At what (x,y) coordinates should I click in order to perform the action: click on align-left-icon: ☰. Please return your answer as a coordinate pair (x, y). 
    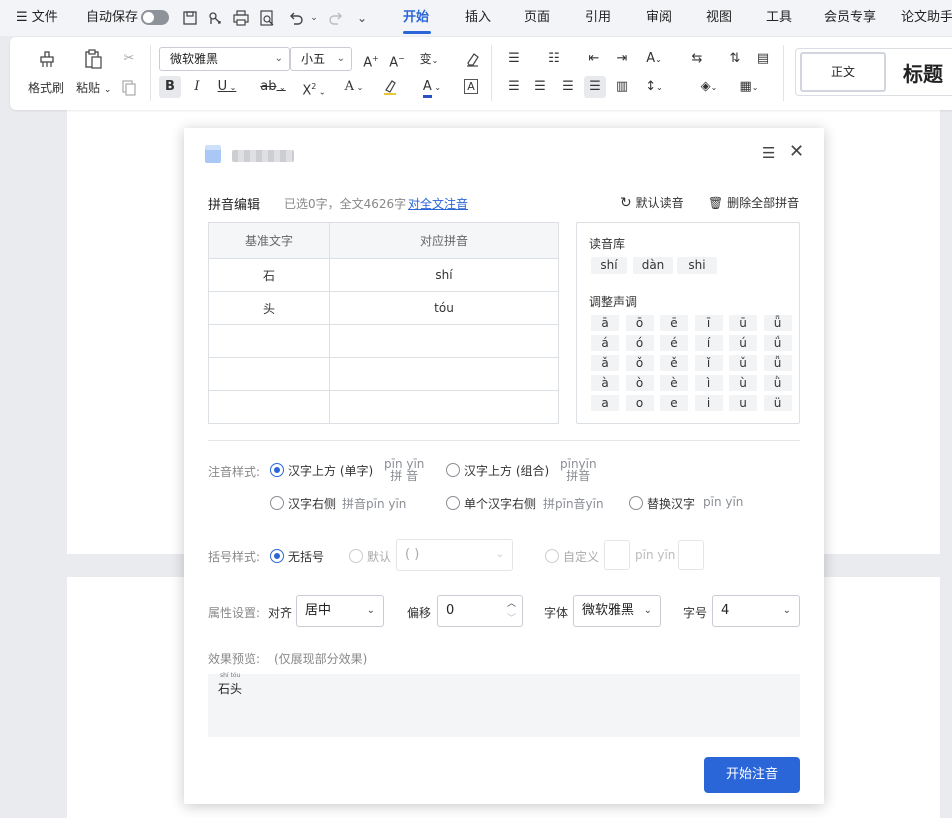
    Looking at the image, I should click on (514, 87).